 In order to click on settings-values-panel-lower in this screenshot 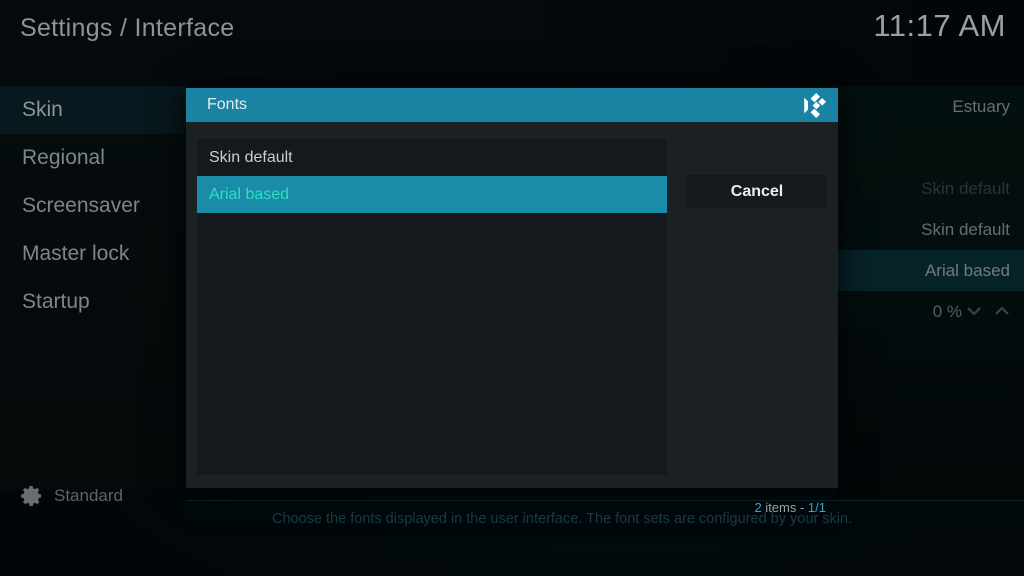, I will do `click(930, 415)`.